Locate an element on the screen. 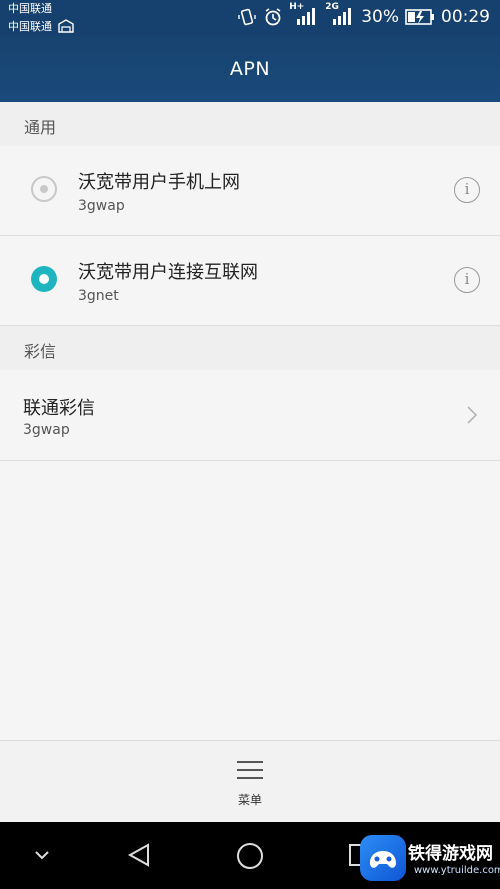 The height and width of the screenshot is (889, 500). menu-button: 菜单 is located at coordinates (250, 789).